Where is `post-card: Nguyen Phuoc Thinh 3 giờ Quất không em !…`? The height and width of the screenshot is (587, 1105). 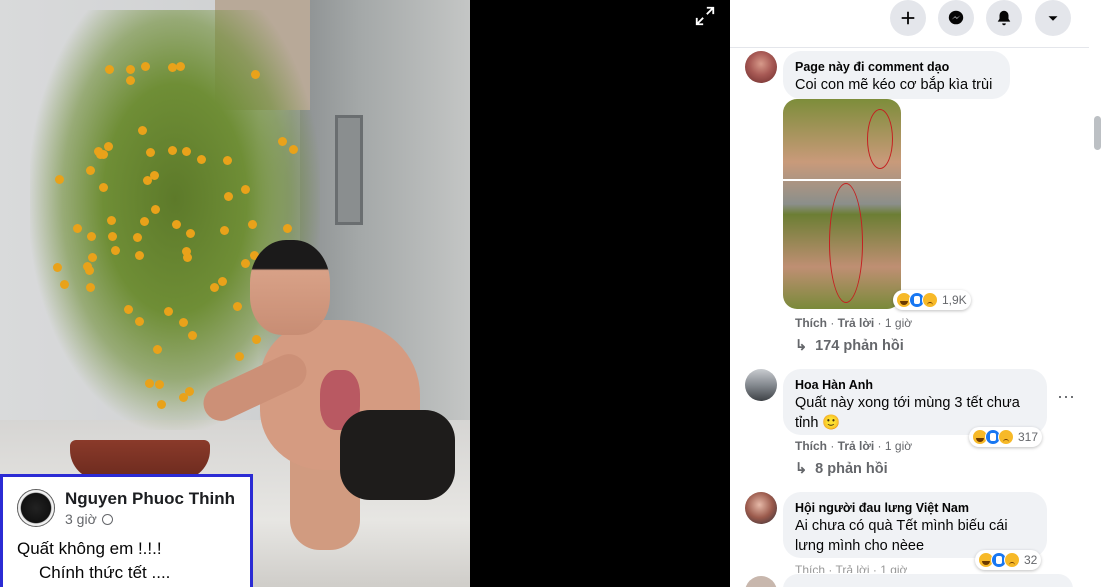
post-card: Nguyen Phuoc Thinh 3 giờ Quất không em !… is located at coordinates (126, 530).